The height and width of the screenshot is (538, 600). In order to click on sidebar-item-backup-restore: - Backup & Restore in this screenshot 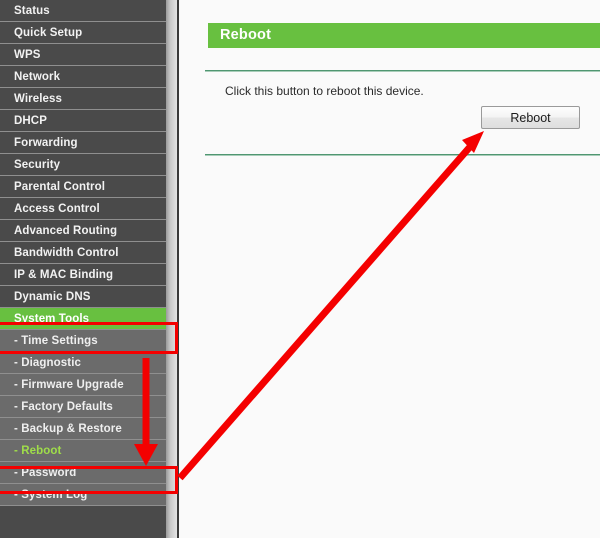, I will do `click(83, 429)`.